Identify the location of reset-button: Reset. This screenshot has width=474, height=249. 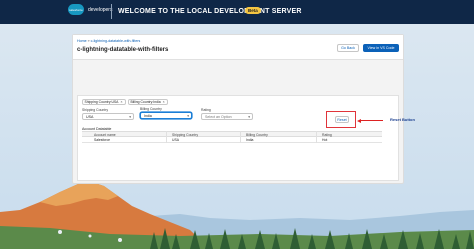
(342, 119).